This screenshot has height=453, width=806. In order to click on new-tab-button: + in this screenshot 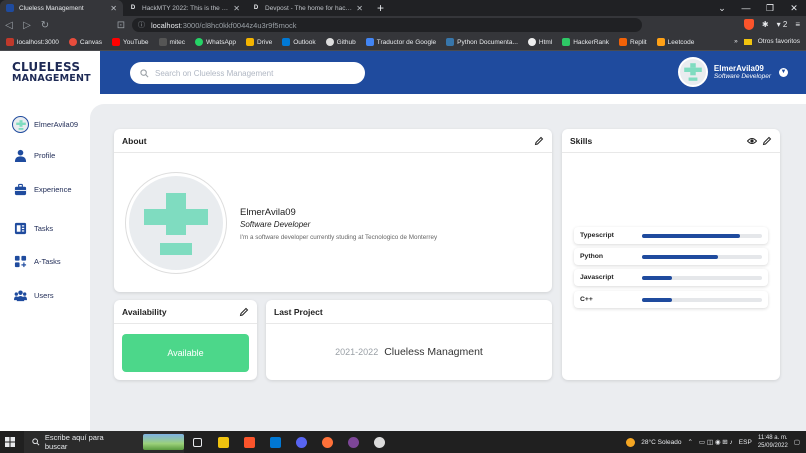, I will do `click(380, 8)`.